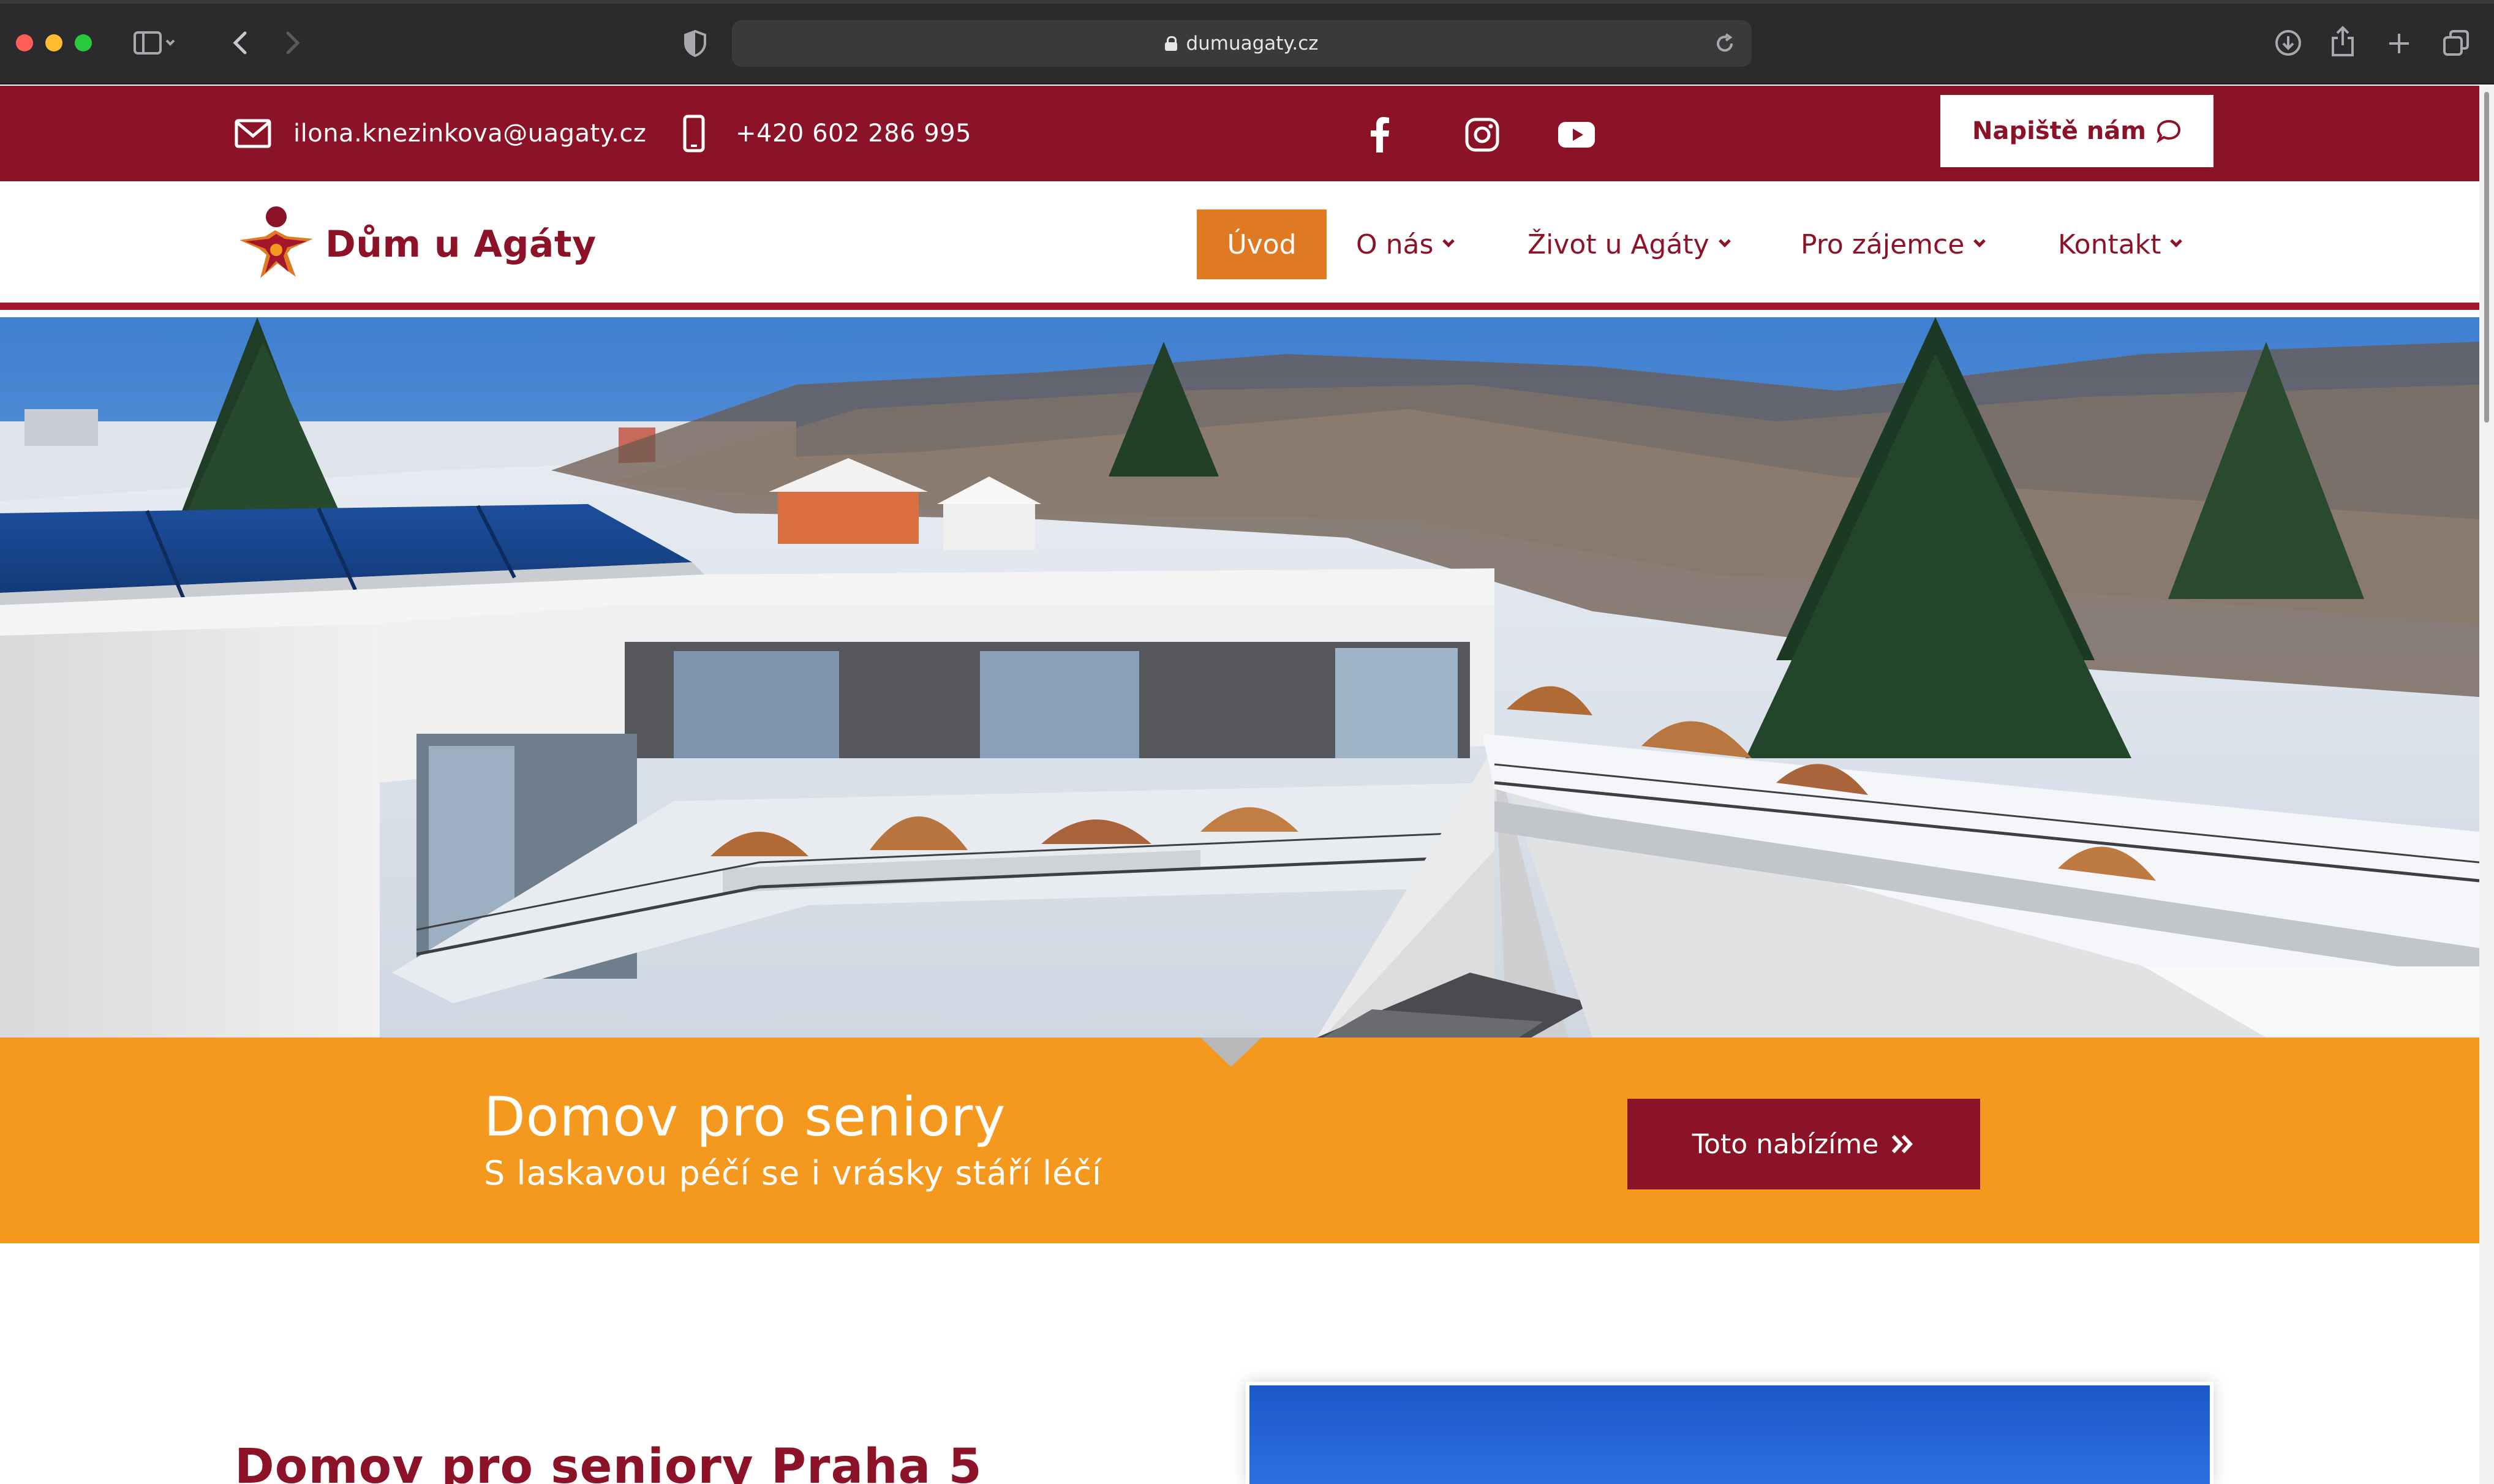 Image resolution: width=2494 pixels, height=1484 pixels. I want to click on site-logo: Dům u Agáty, so click(416, 244).